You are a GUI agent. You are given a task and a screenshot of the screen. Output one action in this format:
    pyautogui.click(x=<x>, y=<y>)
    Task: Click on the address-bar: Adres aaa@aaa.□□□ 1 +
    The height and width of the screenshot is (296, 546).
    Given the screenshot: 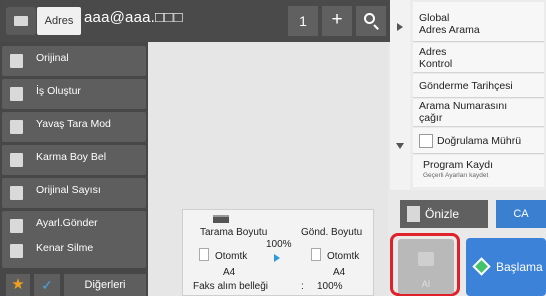 What is the action you would take?
    pyautogui.click(x=195, y=21)
    